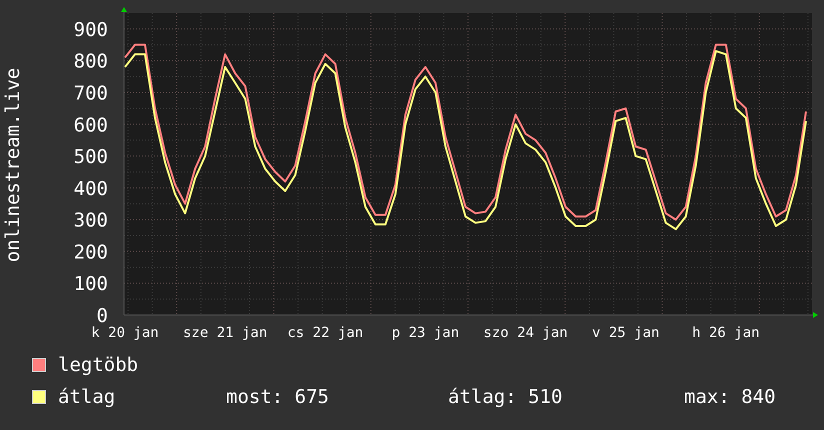  Describe the element at coordinates (726, 333) in the screenshot. I see `x-tick-label: h 26 jan` at that location.